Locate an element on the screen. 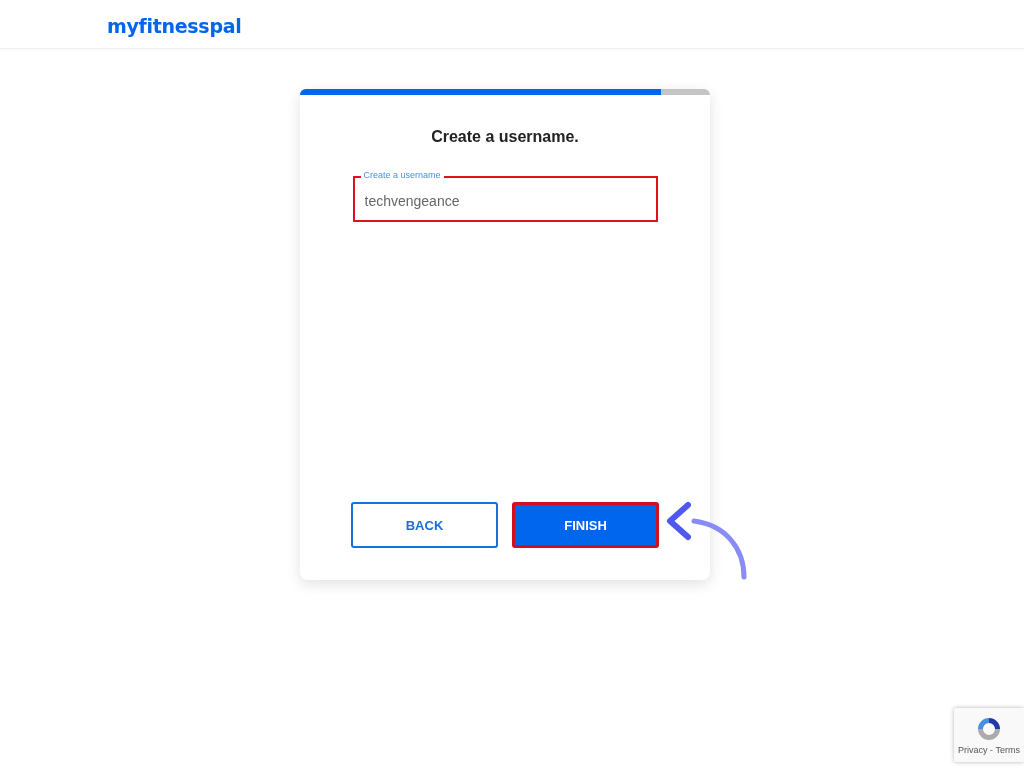  back-button: BACK is located at coordinates (424, 525).